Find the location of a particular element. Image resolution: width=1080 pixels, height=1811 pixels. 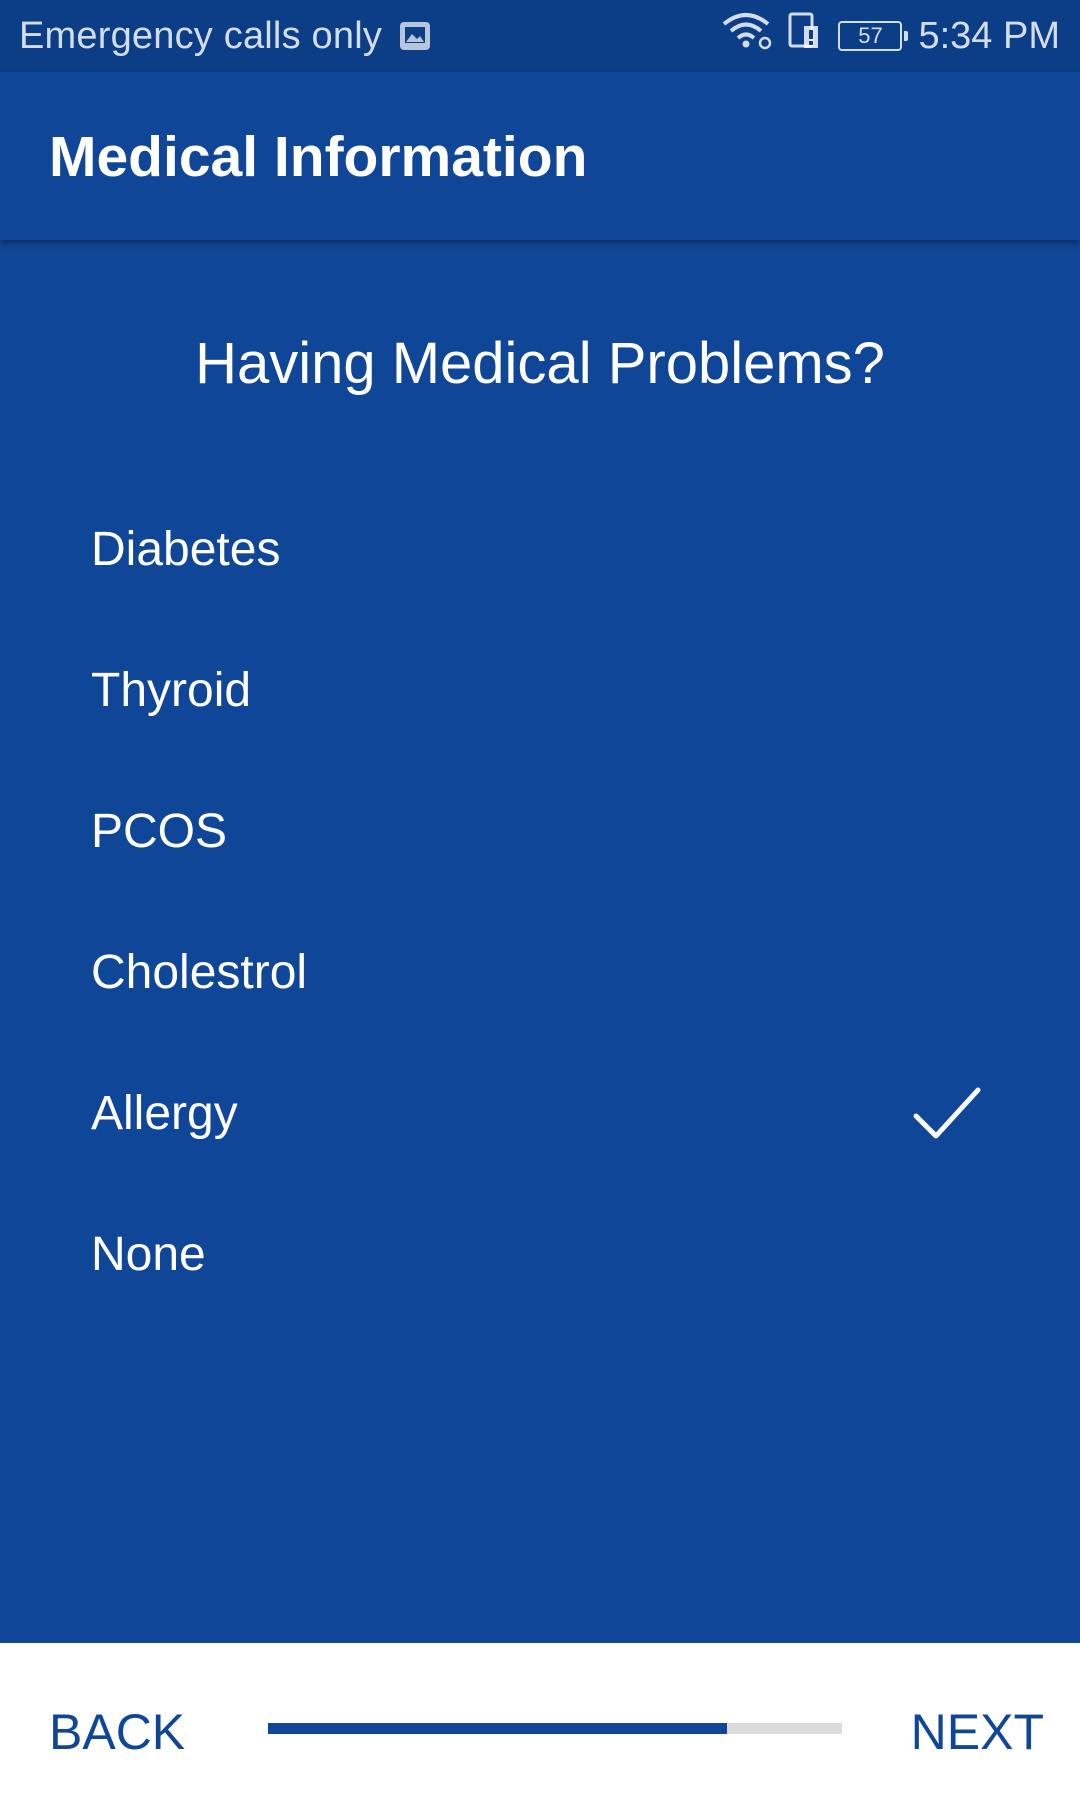

option-label: Thyroid is located at coordinates (171, 690).